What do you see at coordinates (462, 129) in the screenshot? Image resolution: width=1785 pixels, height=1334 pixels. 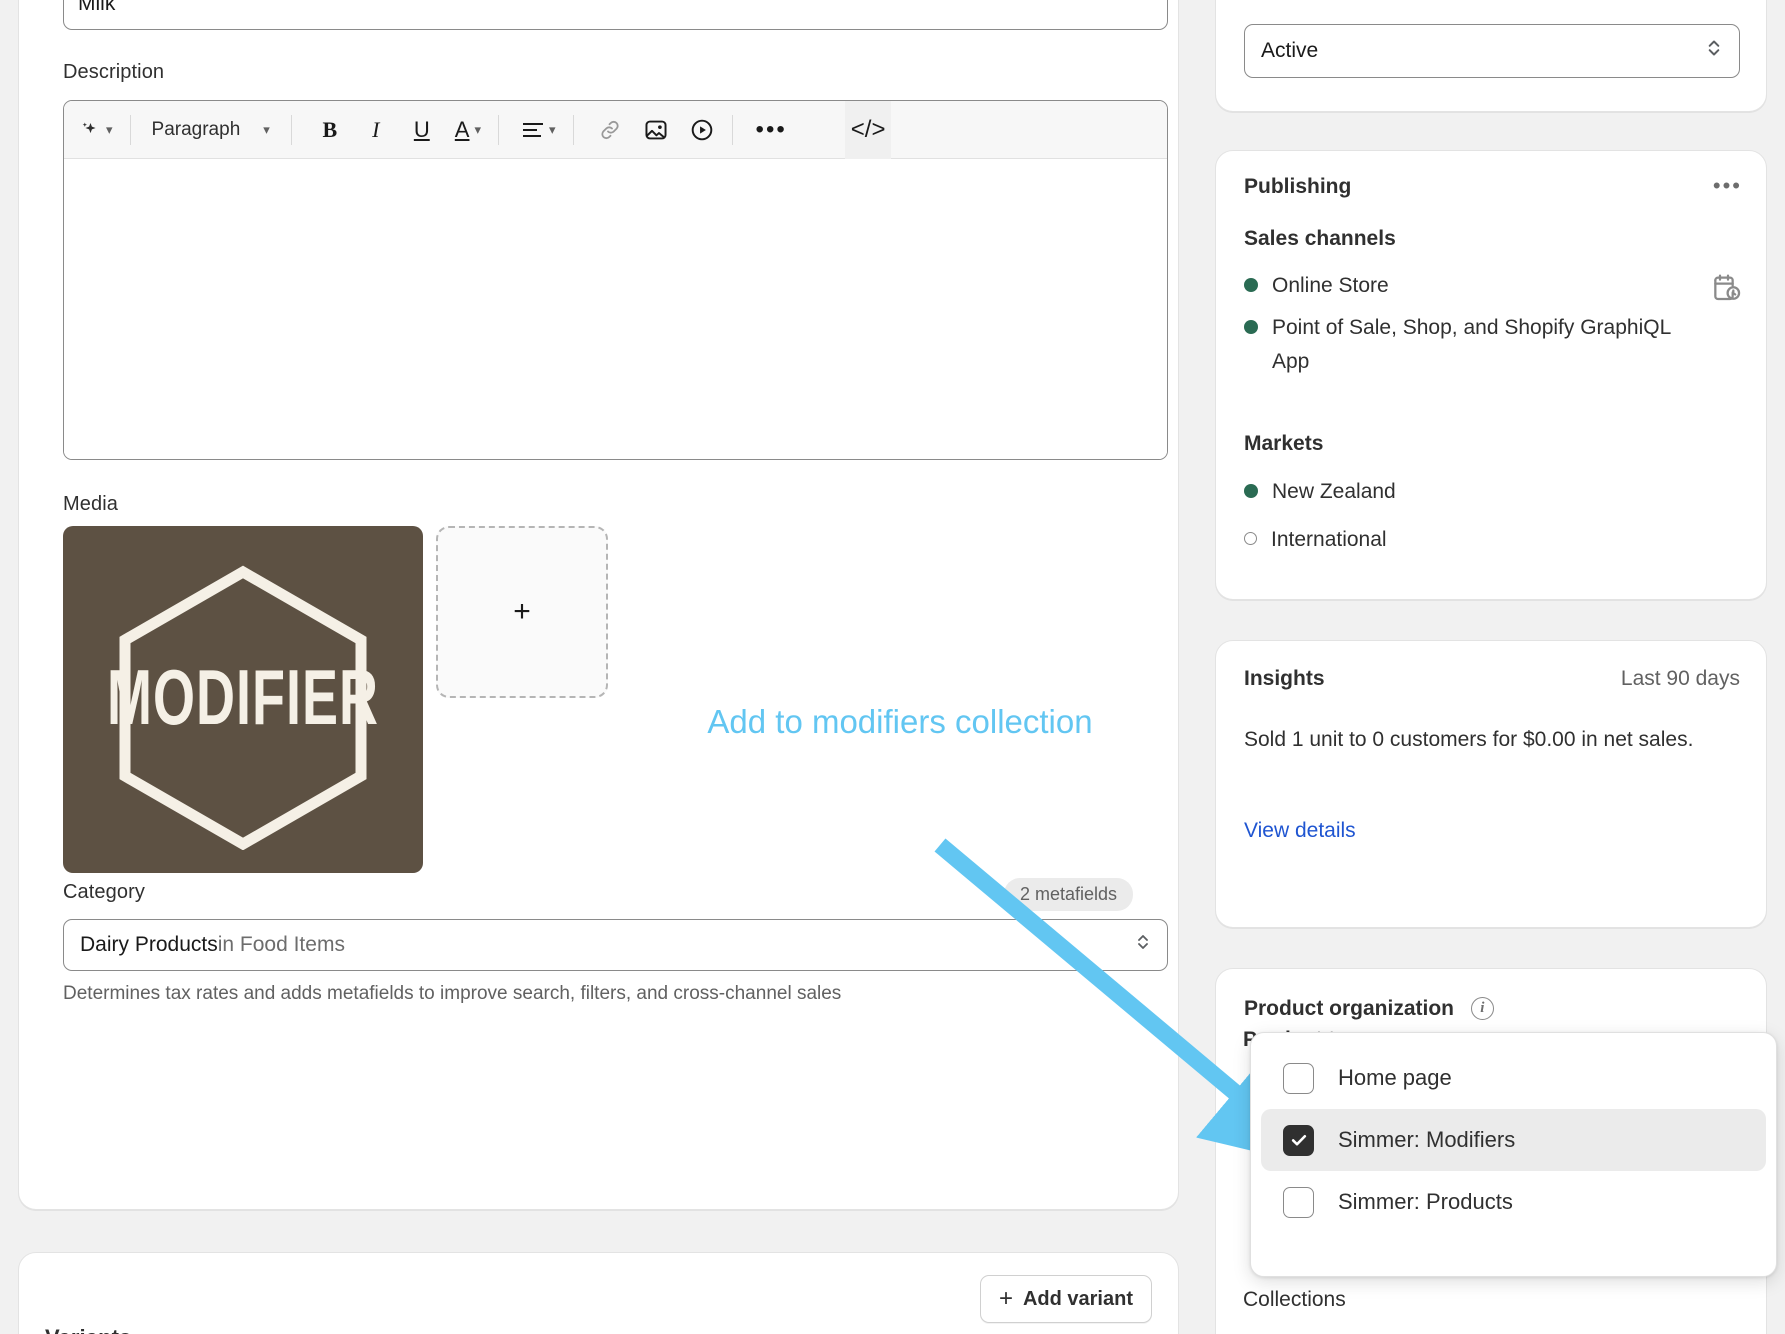 I see `text-color-label: A` at bounding box center [462, 129].